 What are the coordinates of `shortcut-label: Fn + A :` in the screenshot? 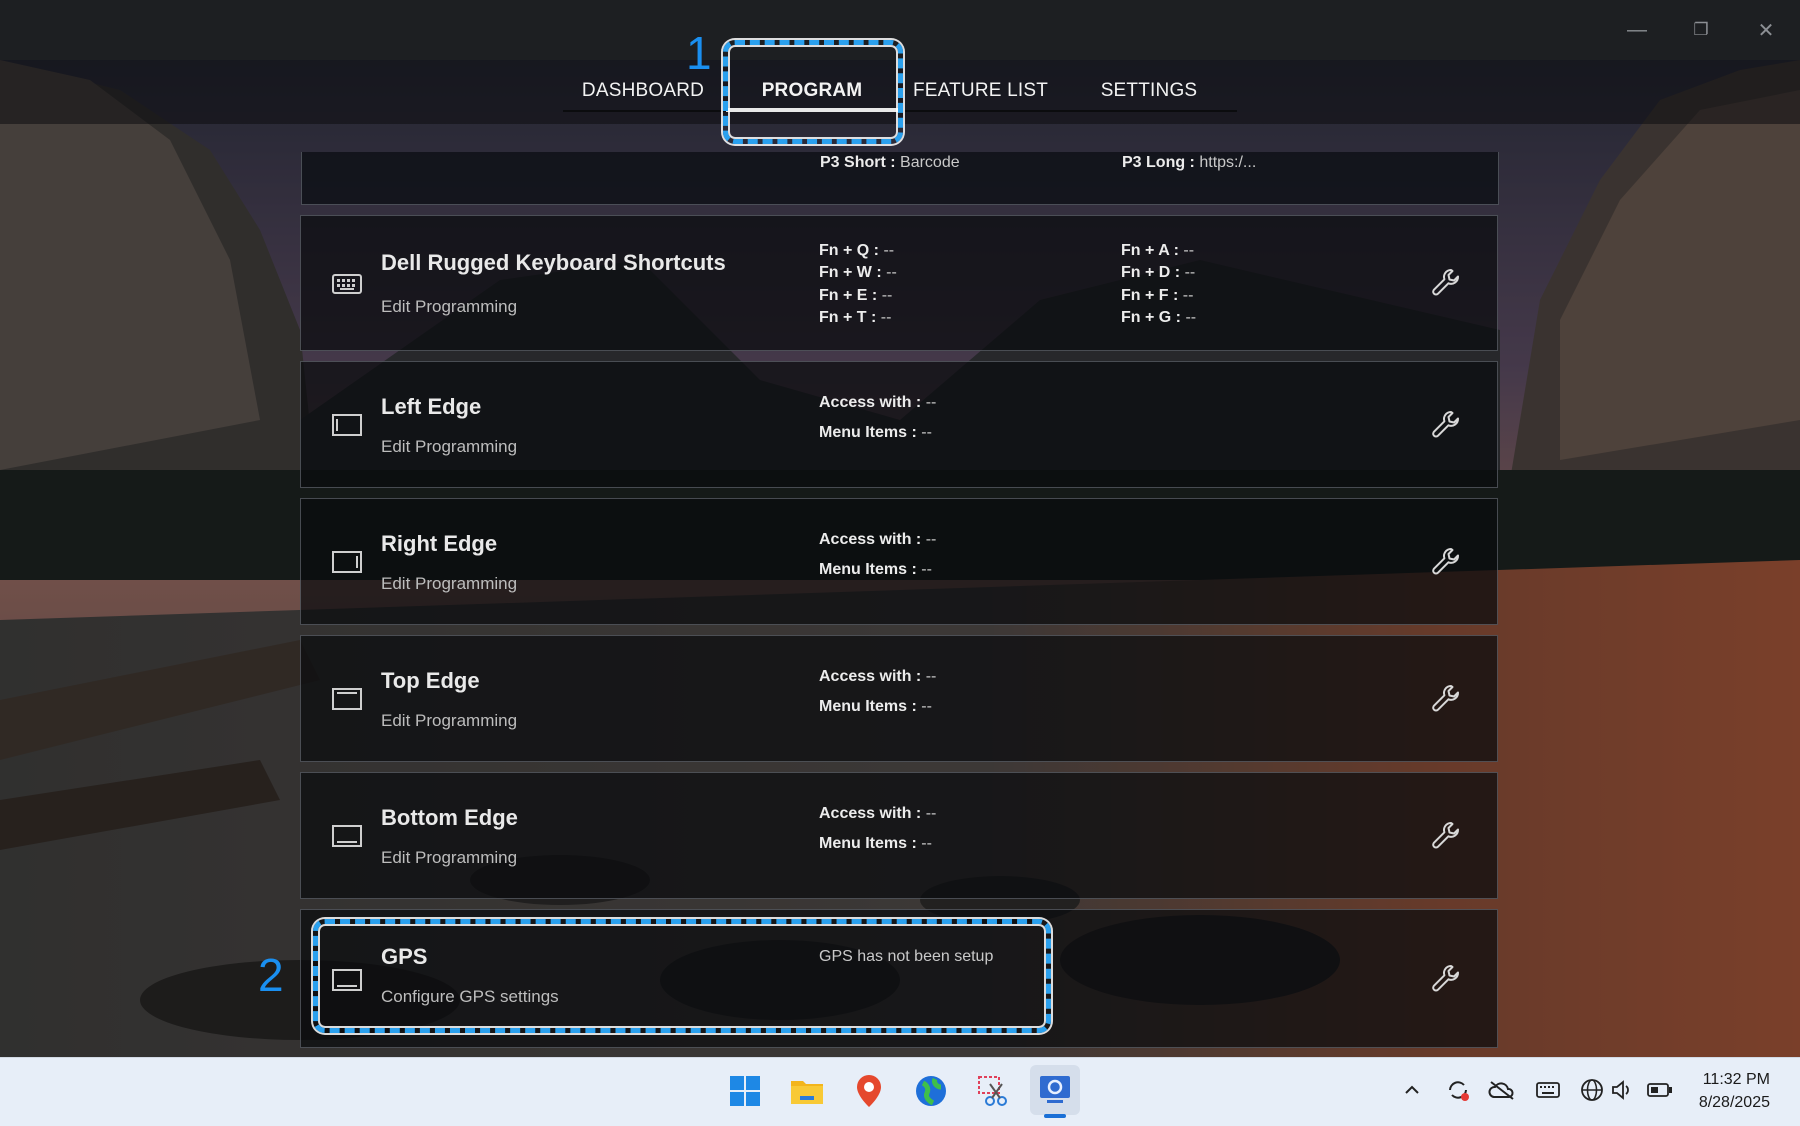 It's located at (1150, 250).